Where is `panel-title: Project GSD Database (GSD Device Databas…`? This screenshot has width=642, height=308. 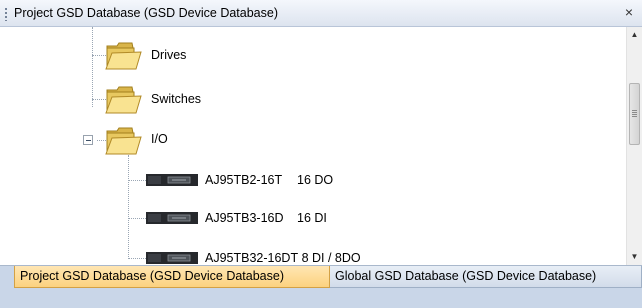 panel-title: Project GSD Database (GSD Device Databas… is located at coordinates (146, 13).